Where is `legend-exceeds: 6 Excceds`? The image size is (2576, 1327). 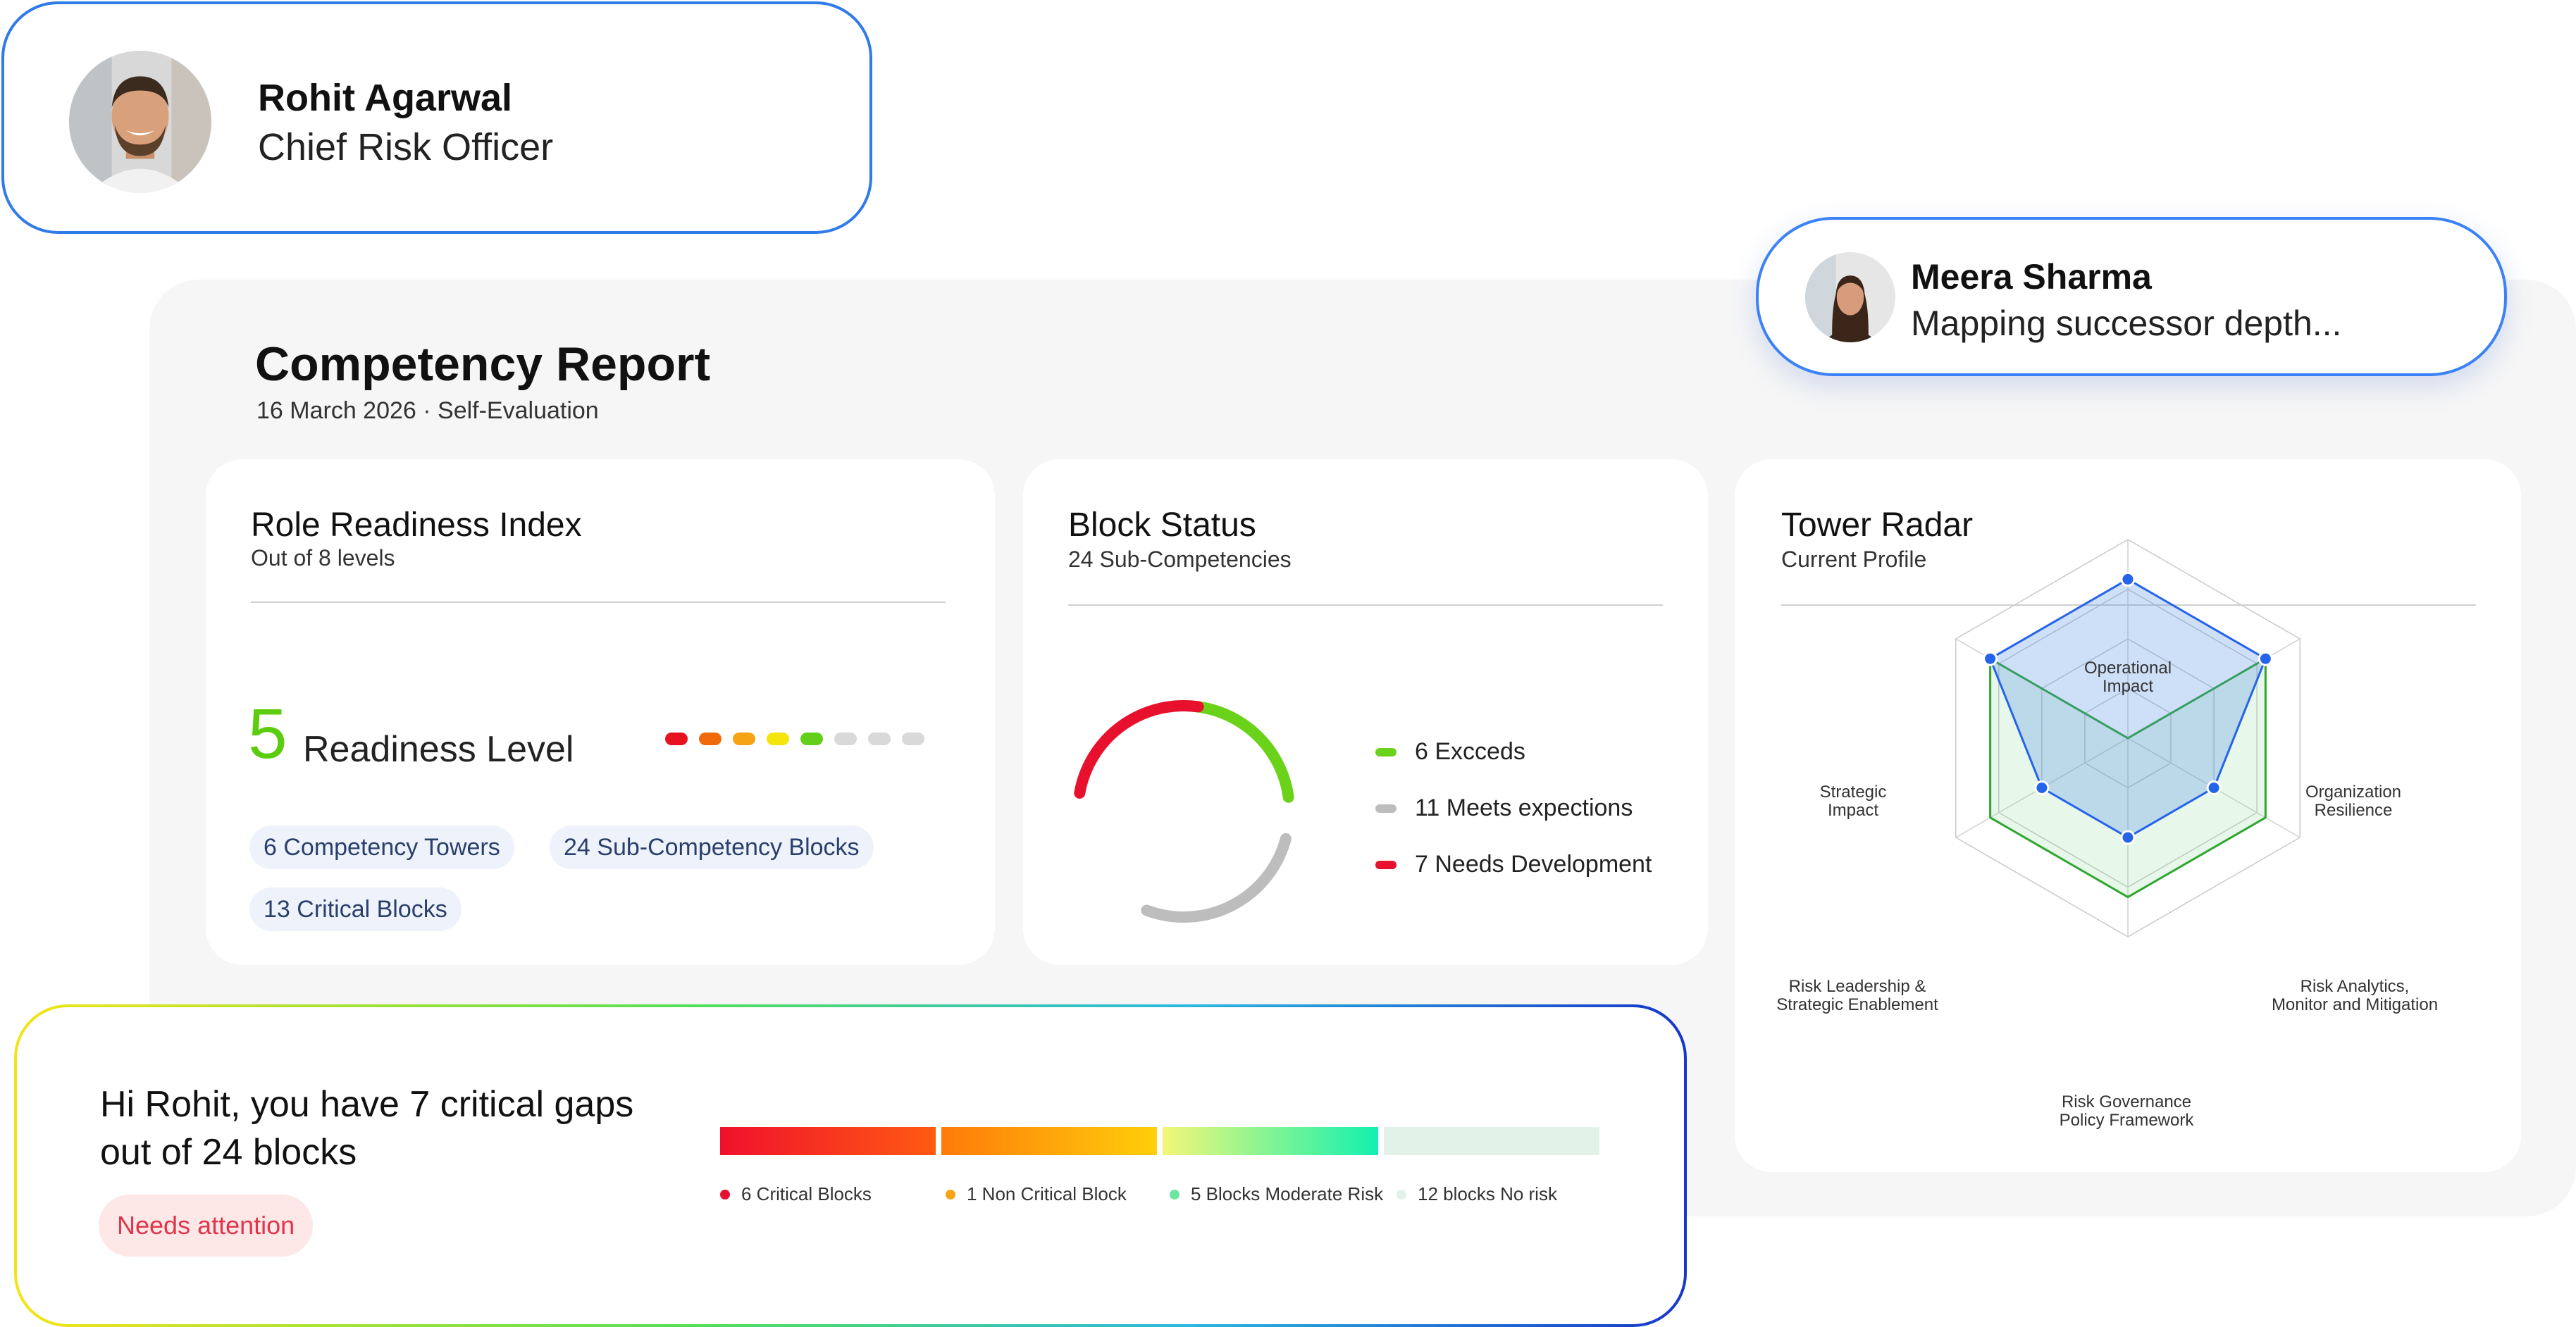 legend-exceeds: 6 Excceds is located at coordinates (1450, 752).